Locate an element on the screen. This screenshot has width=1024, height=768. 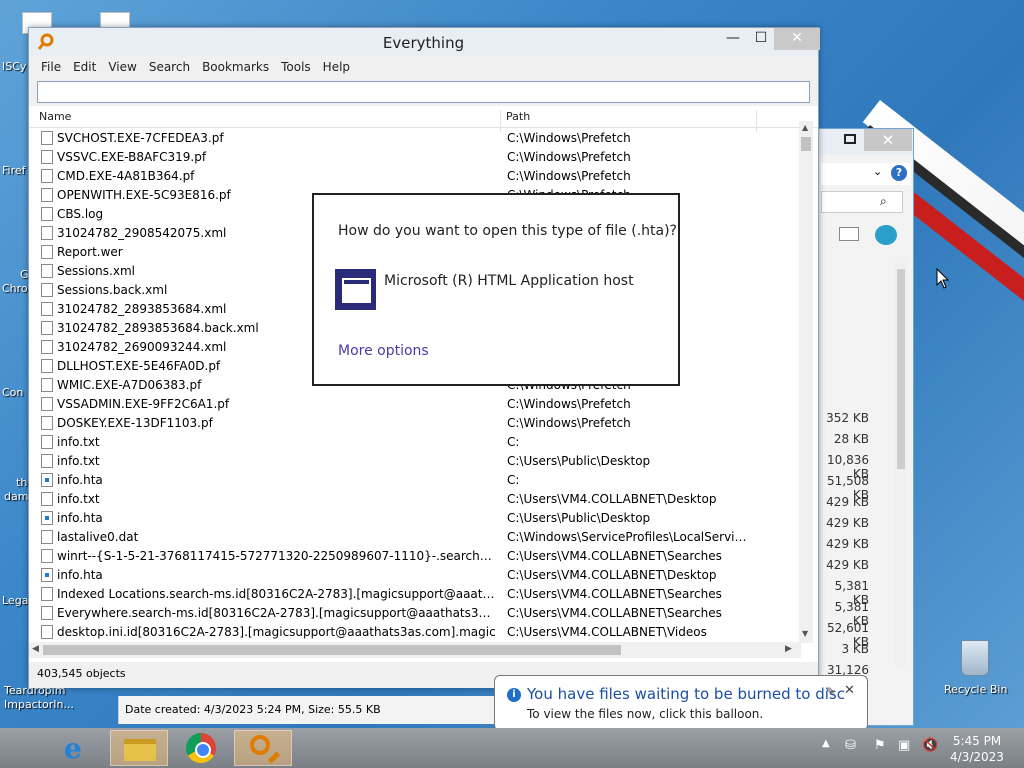
help-icon: ? is located at coordinates (899, 173).